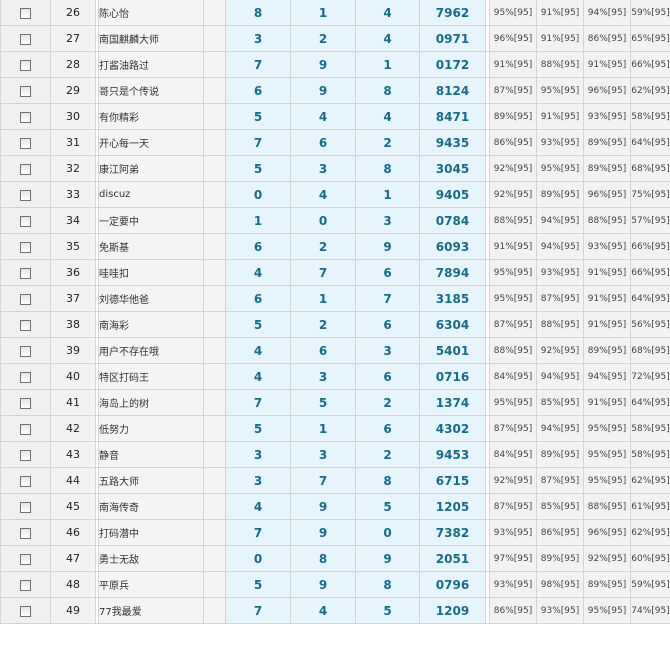  Describe the element at coordinates (452, 116) in the screenshot. I see `number-code: 8471` at that location.